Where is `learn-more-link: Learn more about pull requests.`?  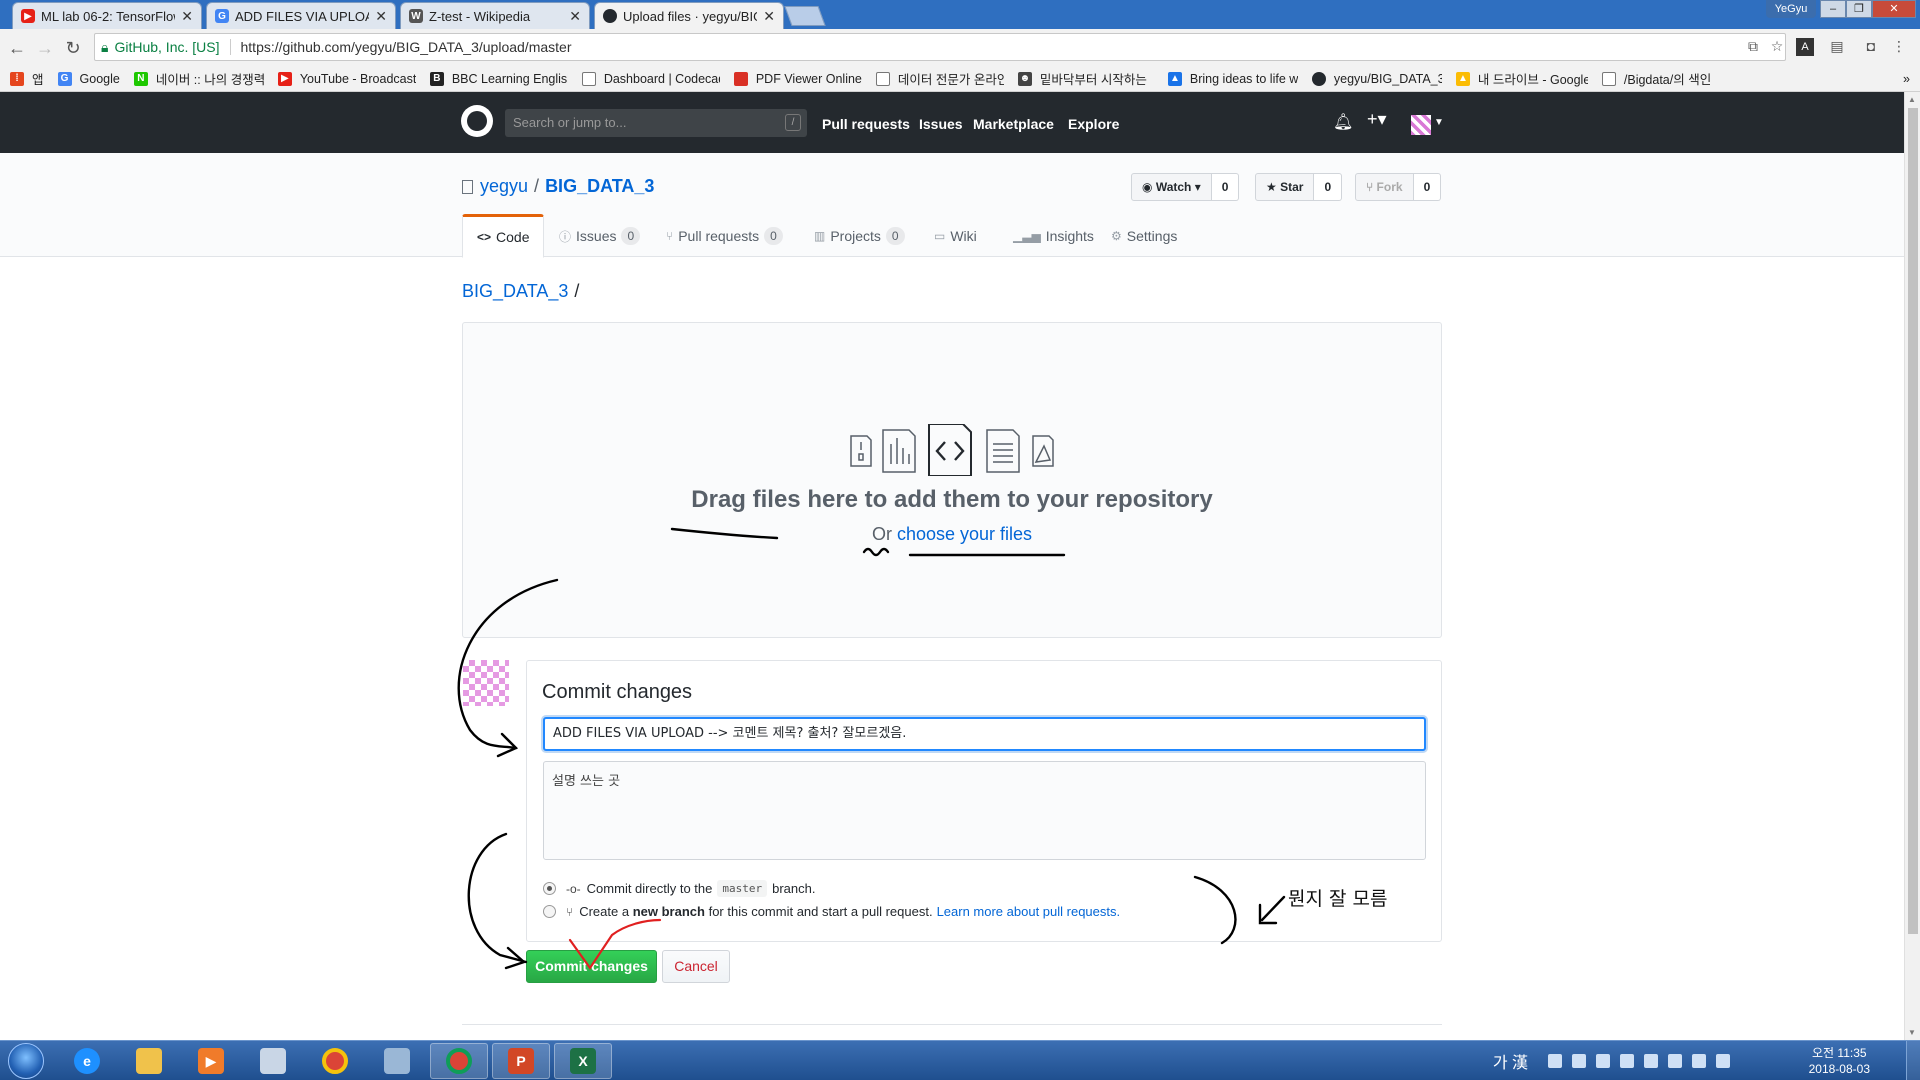
learn-more-link: Learn more about pull requests. is located at coordinates (1029, 911).